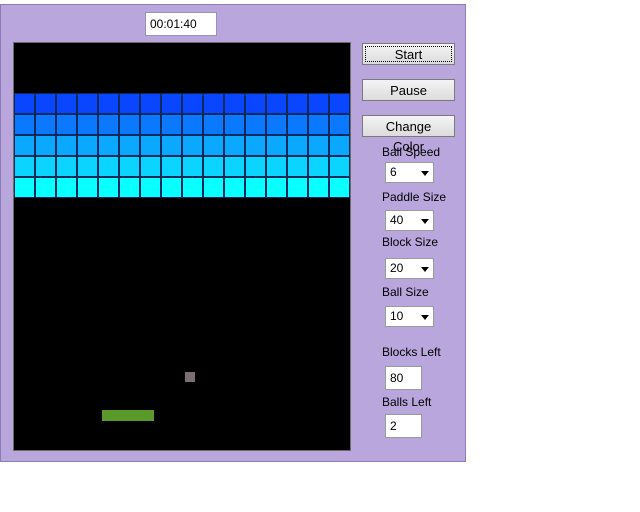 The width and height of the screenshot is (640, 512). What do you see at coordinates (409, 268) in the screenshot?
I see `block-size-select: 20` at bounding box center [409, 268].